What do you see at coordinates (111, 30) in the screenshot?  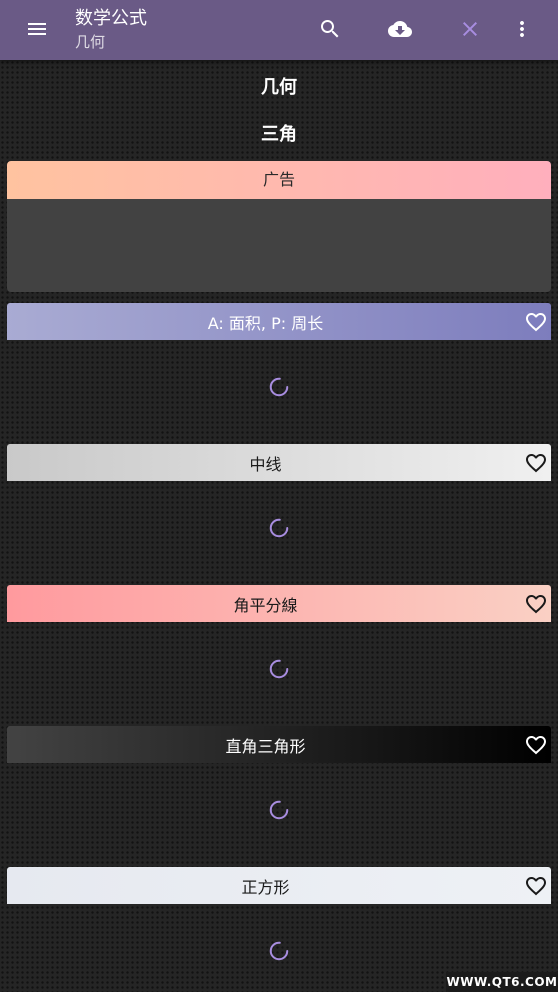 I see `app-bar-titles: 数学公式 几何` at bounding box center [111, 30].